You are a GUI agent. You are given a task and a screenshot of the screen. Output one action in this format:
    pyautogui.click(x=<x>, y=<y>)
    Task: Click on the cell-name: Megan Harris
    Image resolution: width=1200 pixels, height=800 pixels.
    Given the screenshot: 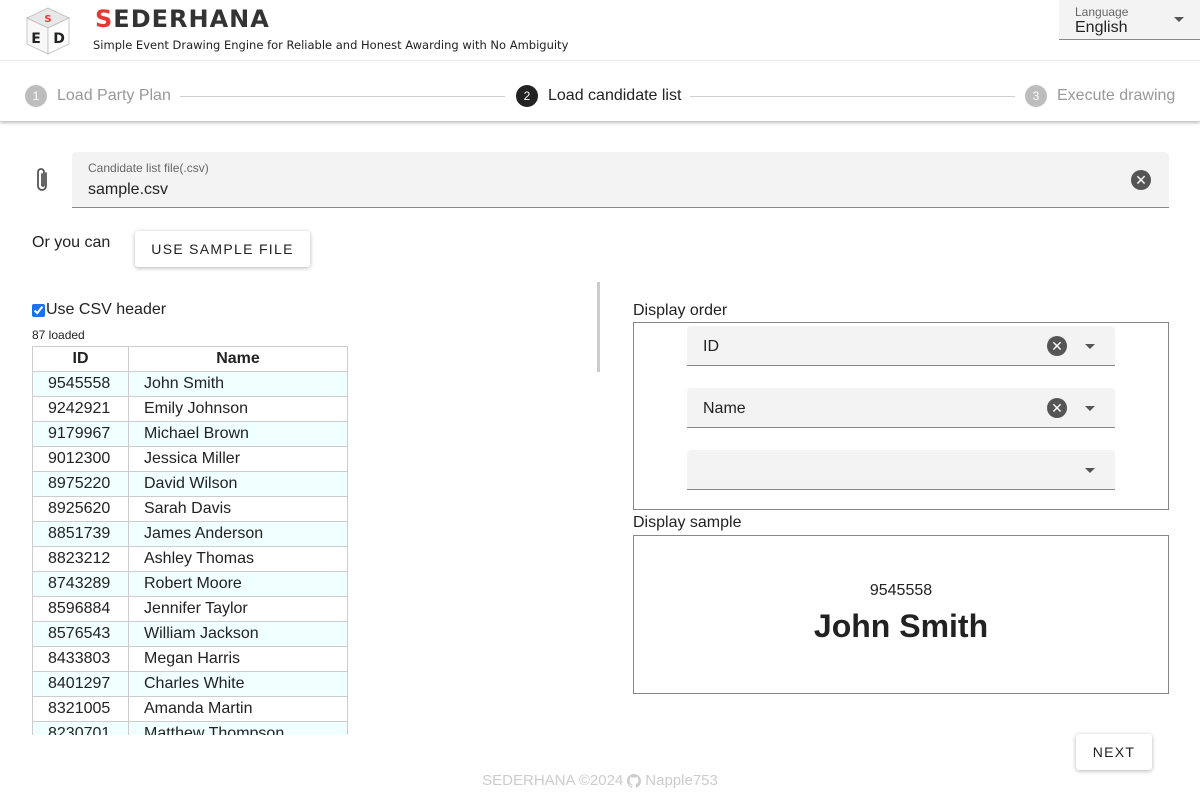 What is the action you would take?
    pyautogui.click(x=238, y=659)
    